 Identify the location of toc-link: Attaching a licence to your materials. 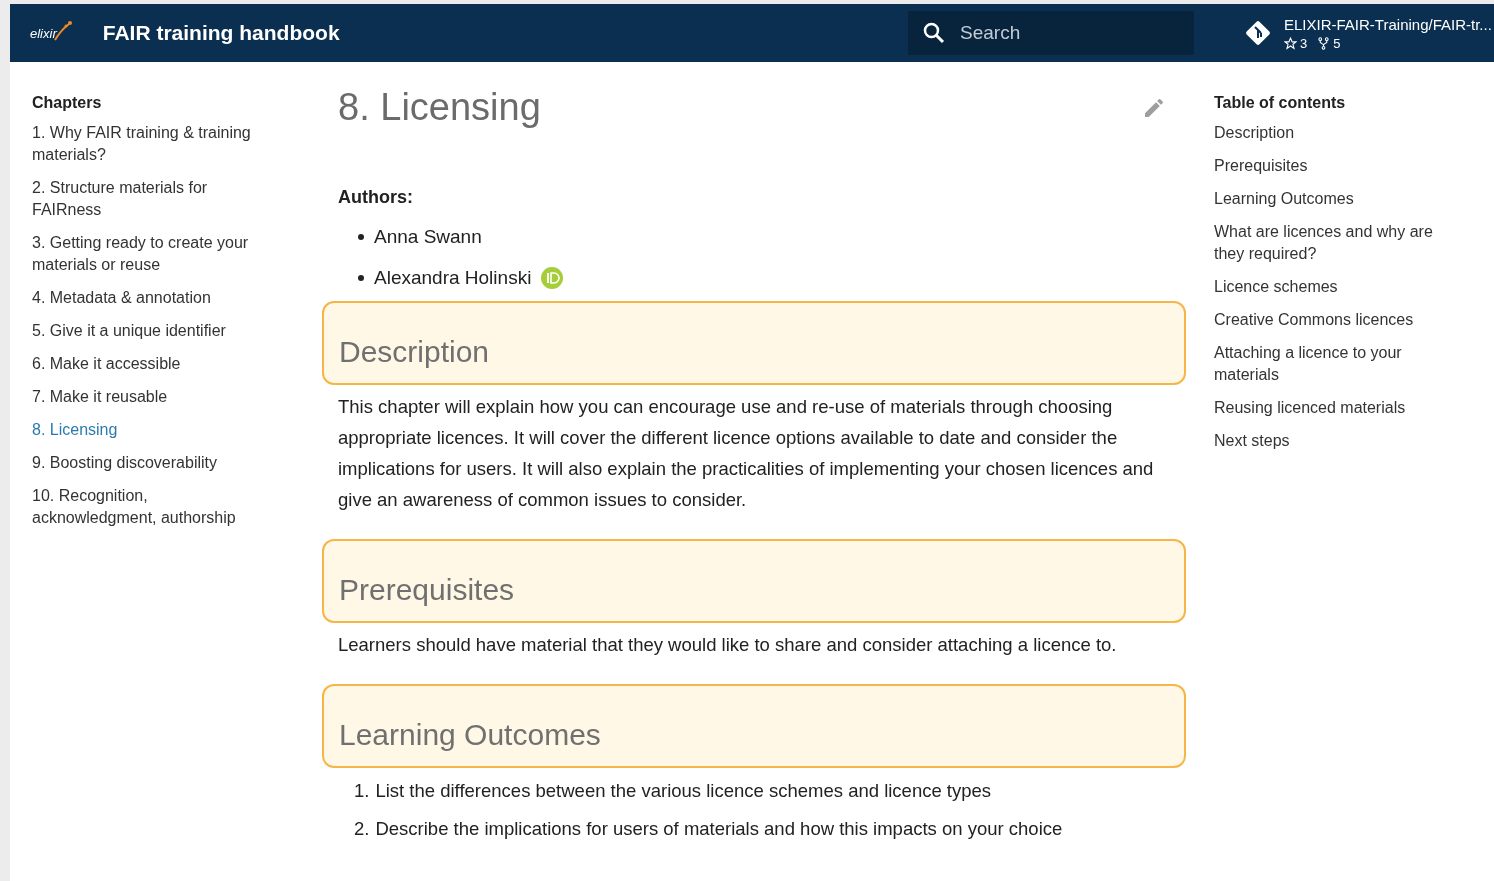
(1334, 364).